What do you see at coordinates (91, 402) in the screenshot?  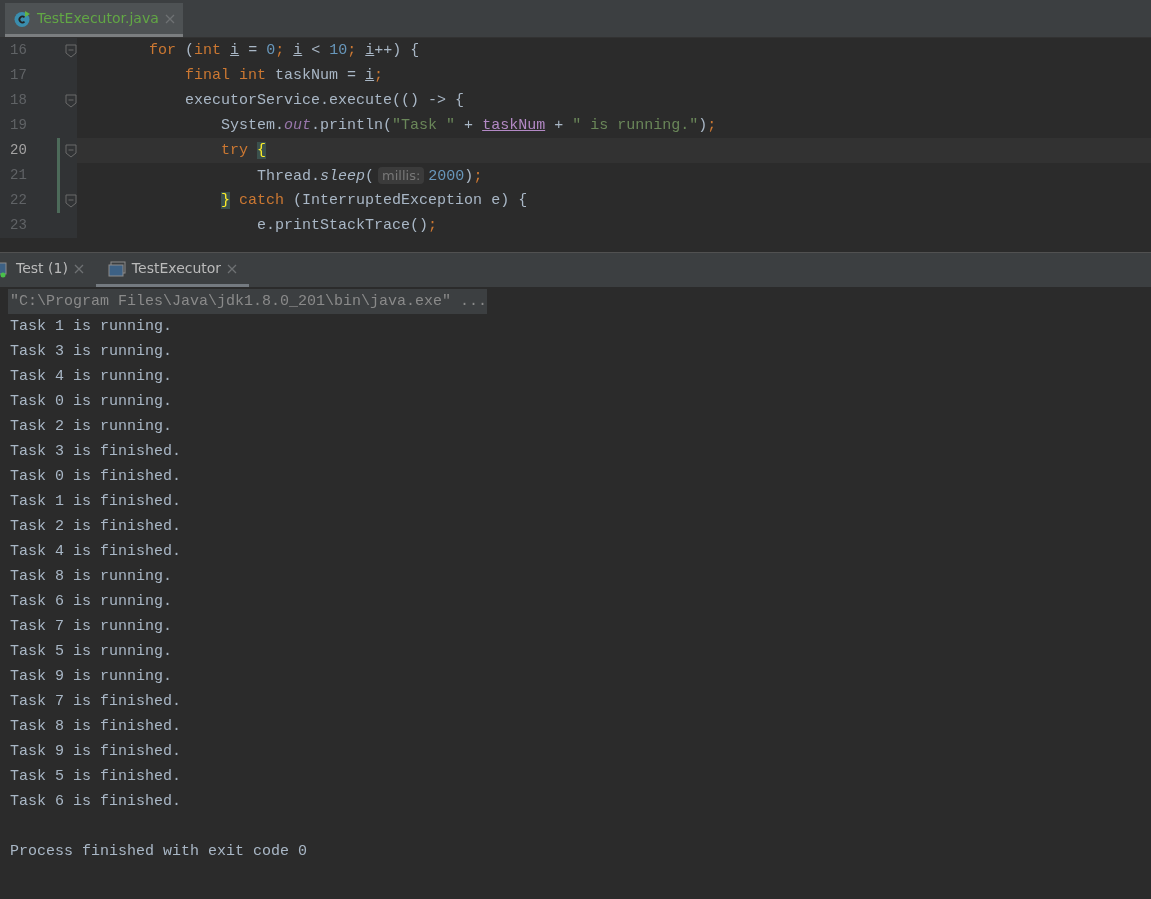 I see `output-line: Task 0 is running.` at bounding box center [91, 402].